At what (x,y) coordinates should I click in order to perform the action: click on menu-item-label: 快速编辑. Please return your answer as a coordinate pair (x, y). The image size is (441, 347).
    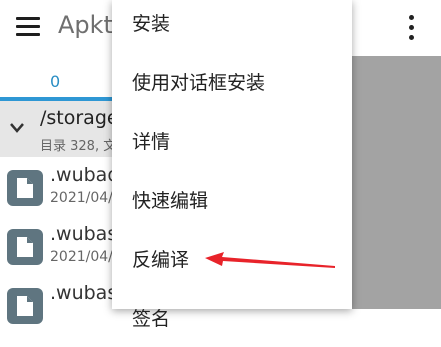
    Looking at the image, I should click on (170, 201).